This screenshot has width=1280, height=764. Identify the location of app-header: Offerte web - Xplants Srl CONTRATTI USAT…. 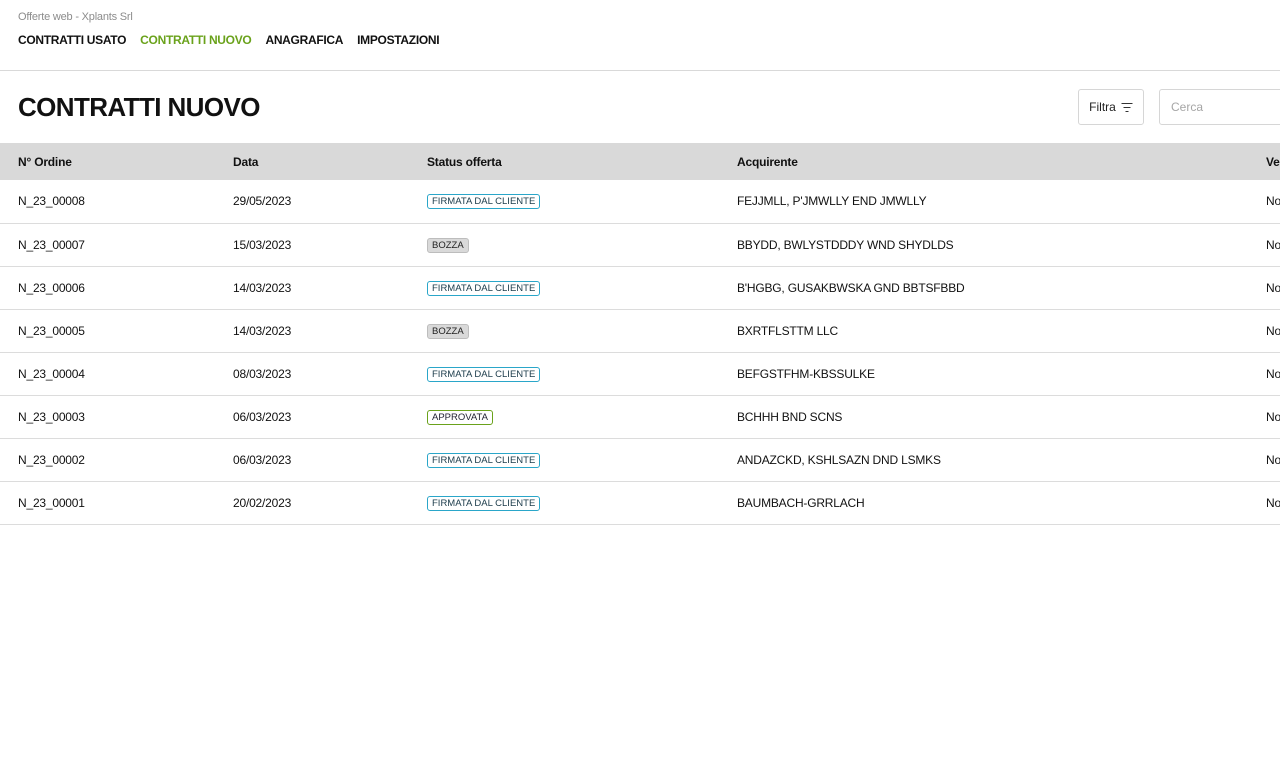
(640, 35).